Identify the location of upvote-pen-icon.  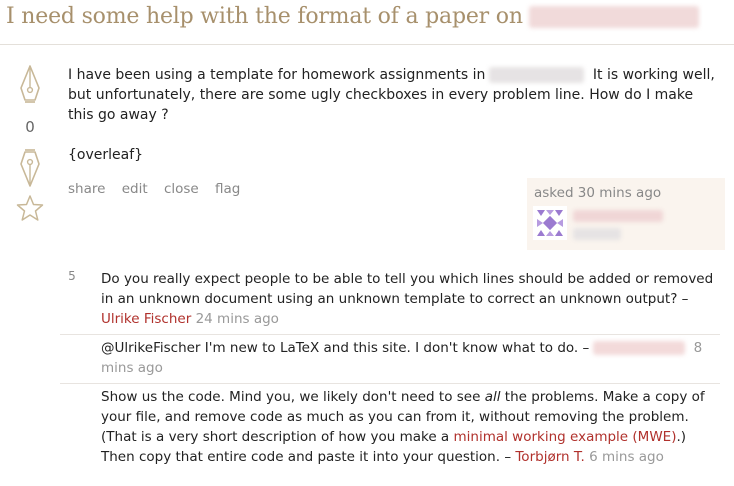
(30, 85).